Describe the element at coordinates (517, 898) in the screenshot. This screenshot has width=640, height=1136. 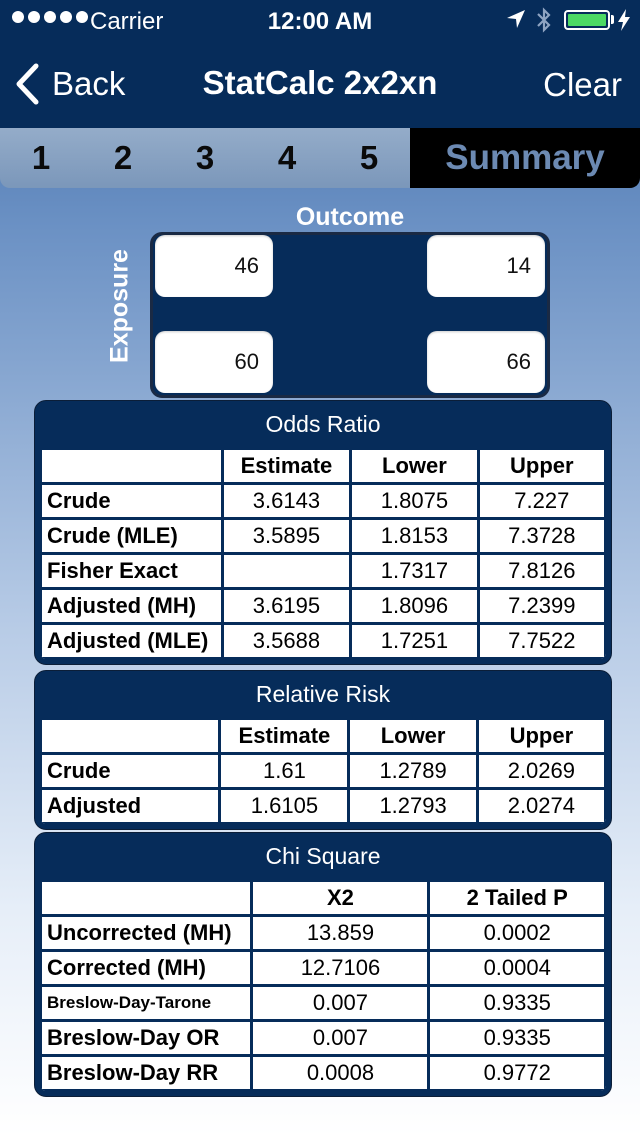
I see `header-p: 2 Tailed P` at that location.